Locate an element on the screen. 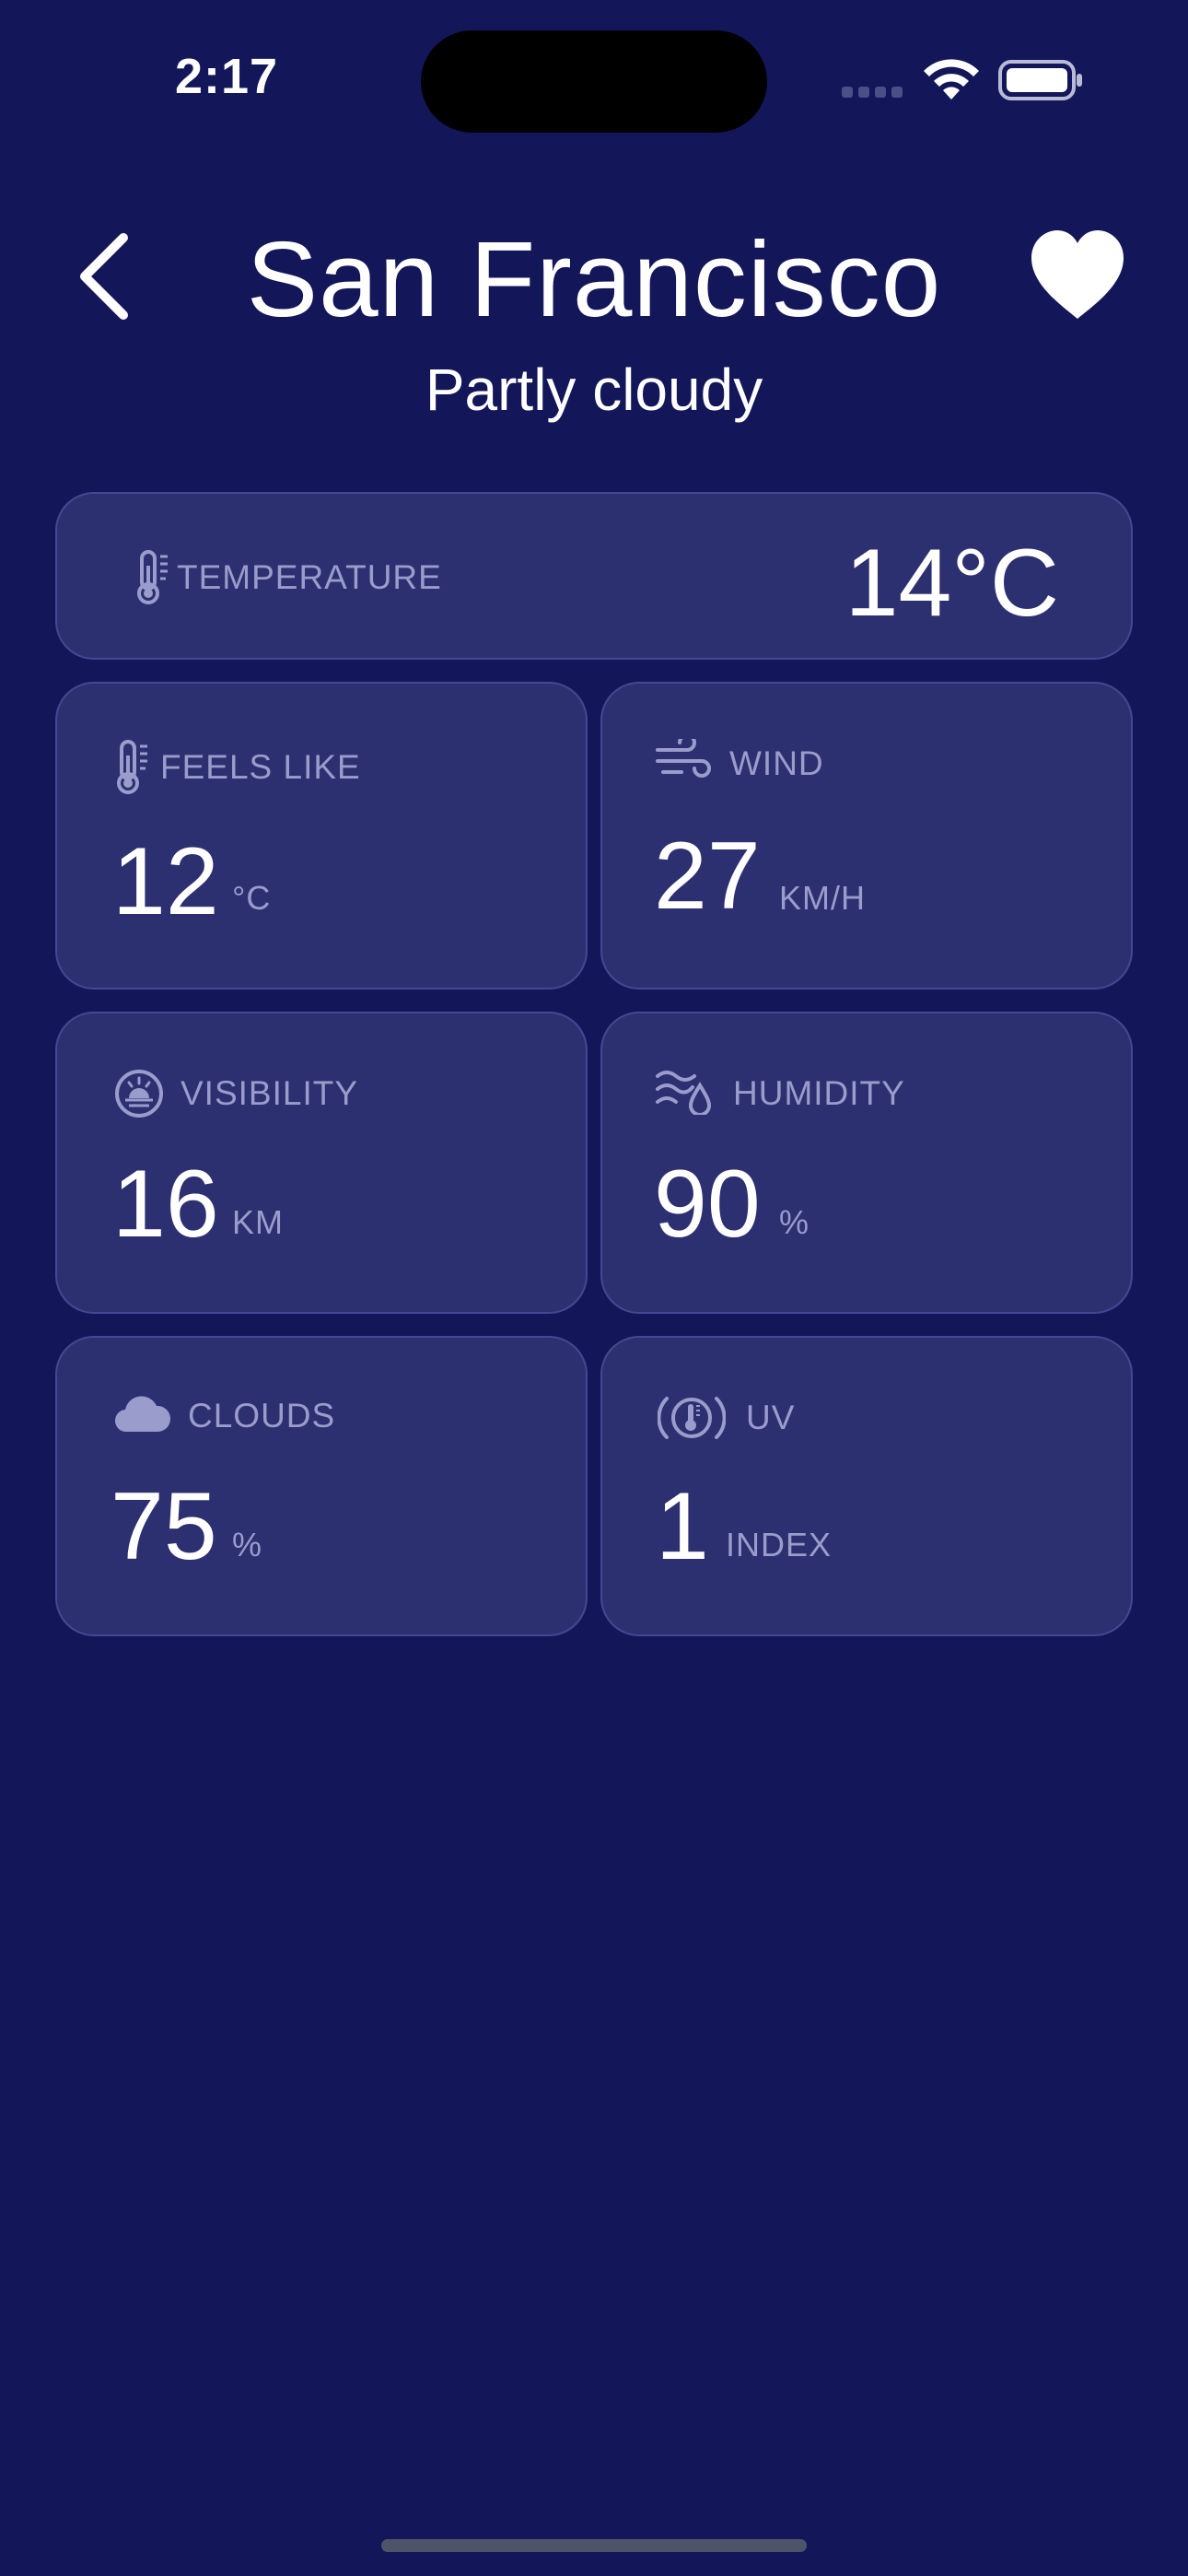  clouds-unit: % is located at coordinates (247, 1544).